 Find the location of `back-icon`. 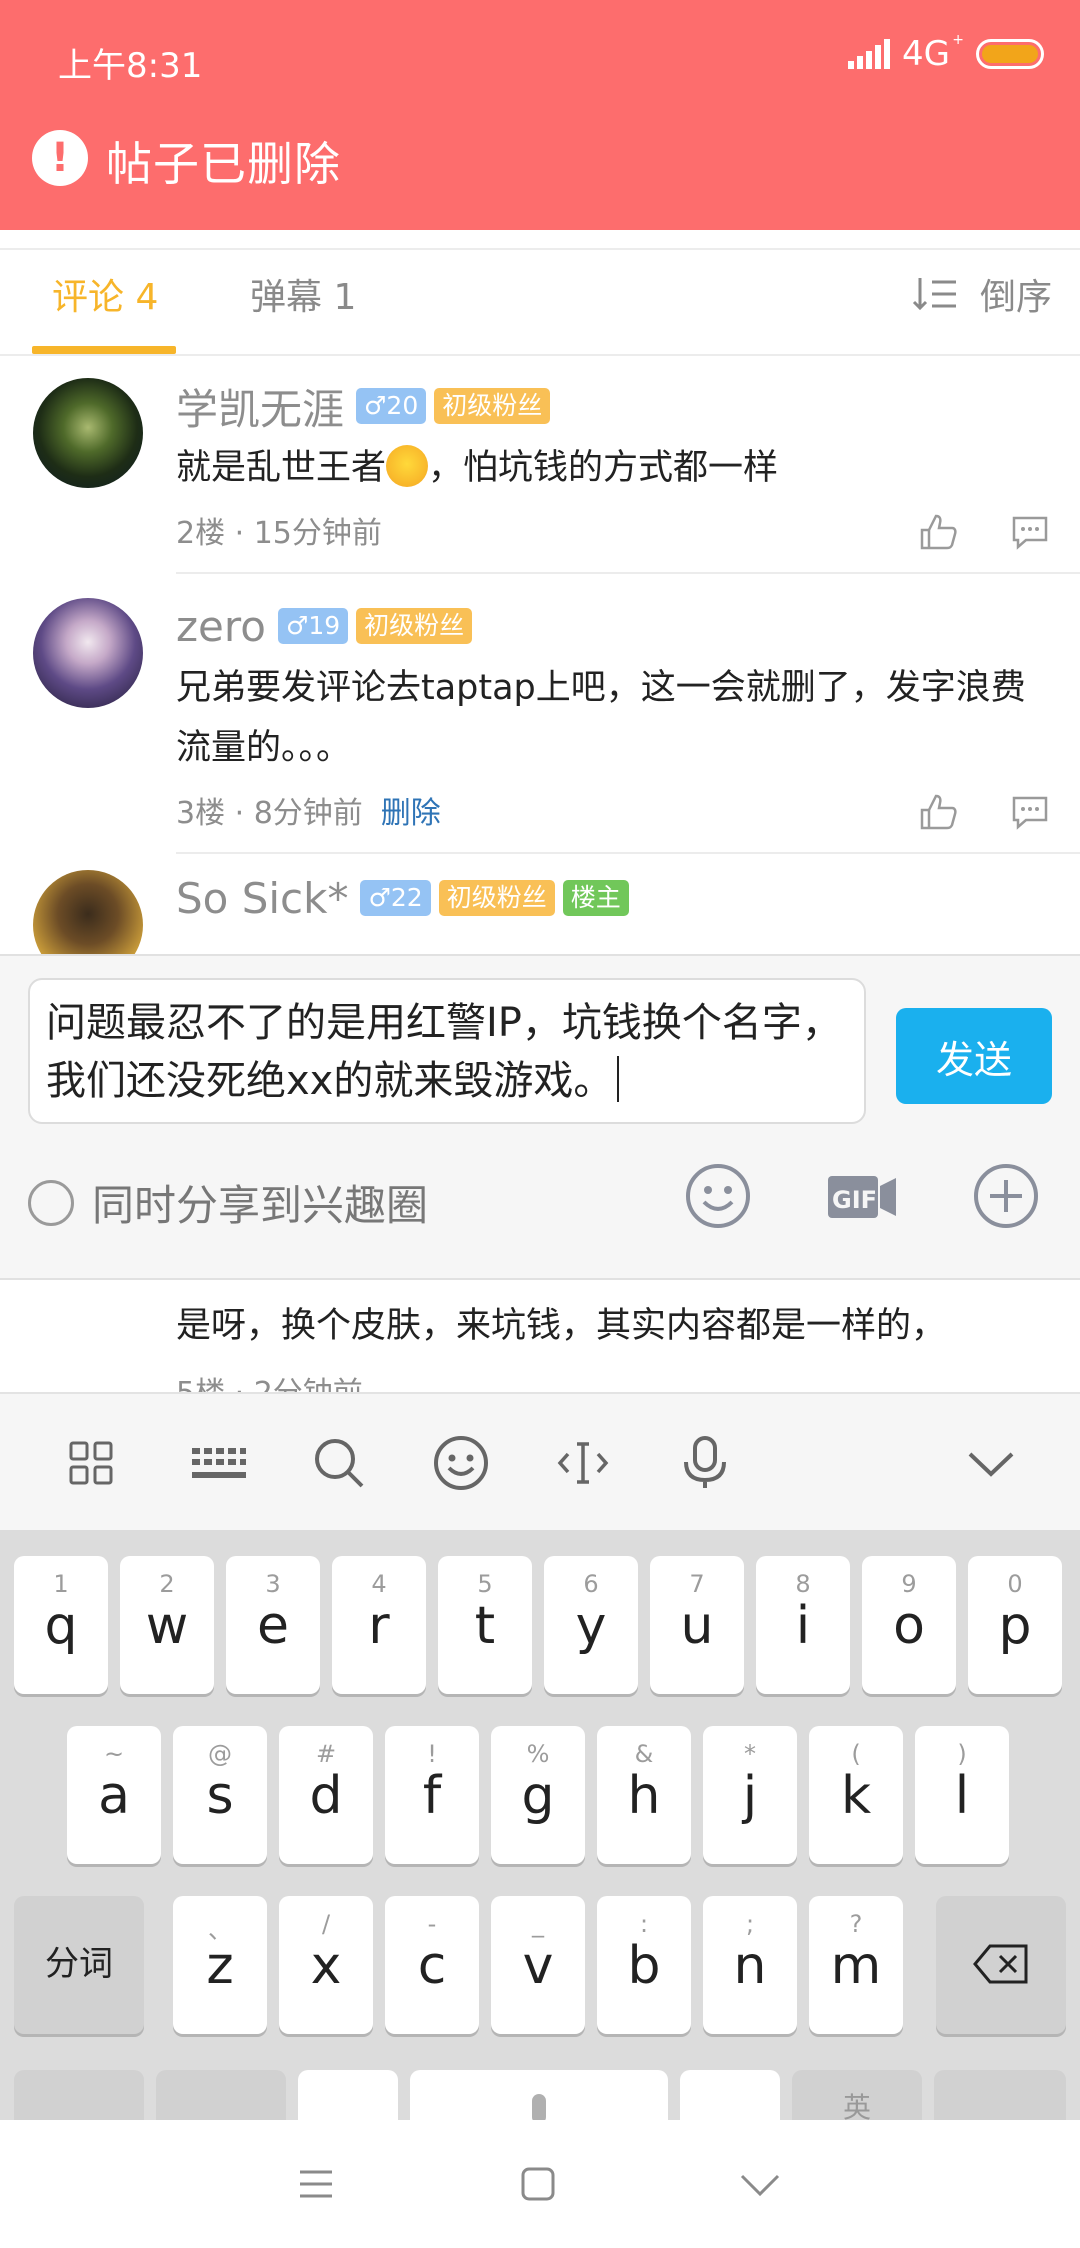

back-icon is located at coordinates (760, 2184).